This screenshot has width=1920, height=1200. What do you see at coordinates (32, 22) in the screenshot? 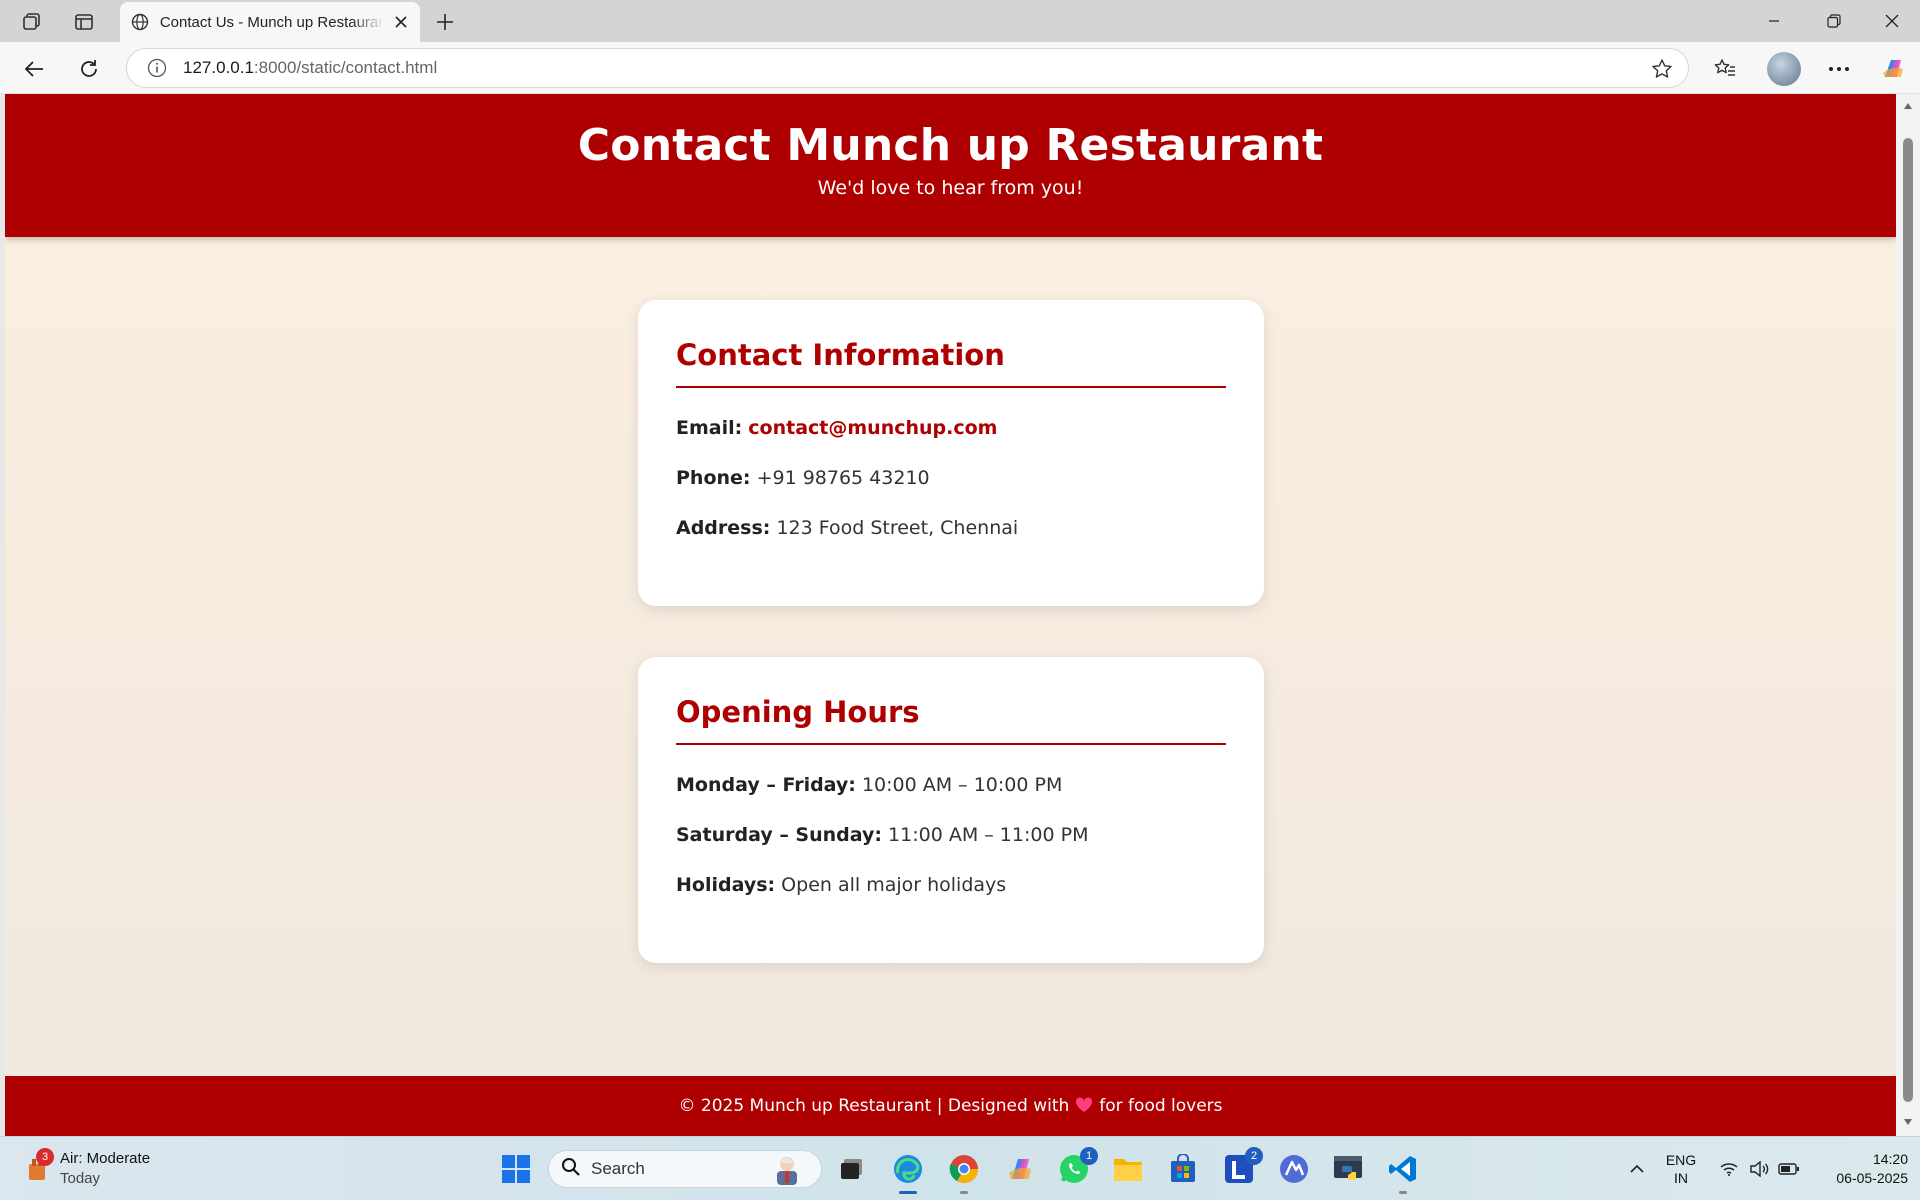
I see `workspaces-icon` at bounding box center [32, 22].